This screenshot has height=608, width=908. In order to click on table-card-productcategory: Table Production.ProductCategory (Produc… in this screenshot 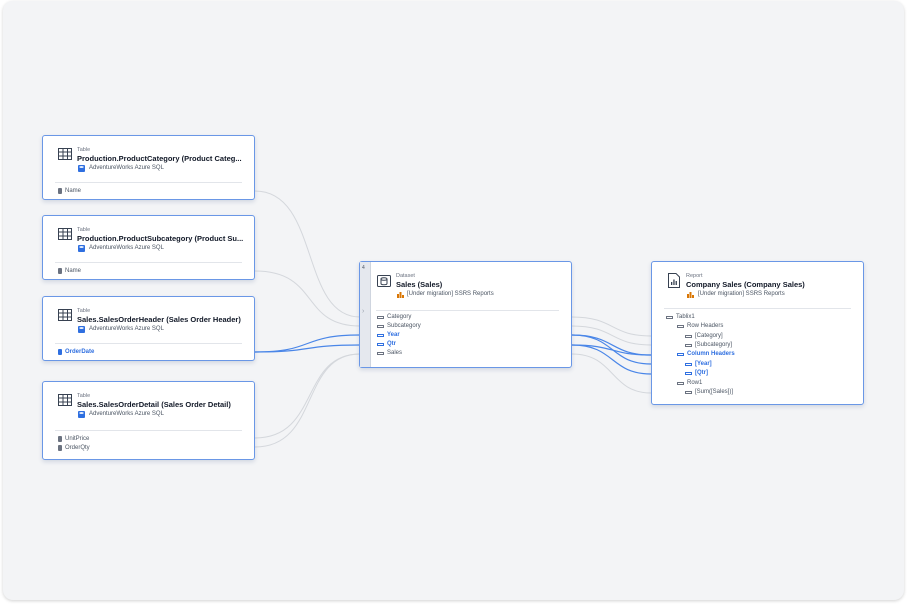, I will do `click(148, 167)`.